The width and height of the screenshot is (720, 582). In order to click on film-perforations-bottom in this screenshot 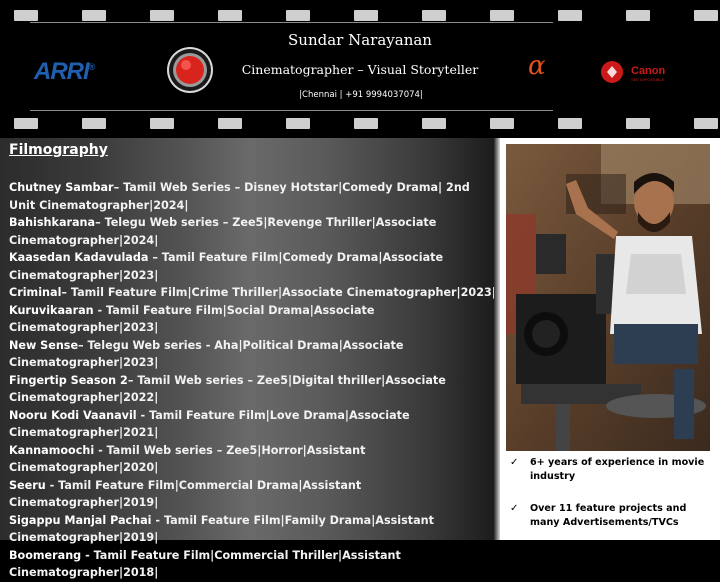, I will do `click(360, 123)`.